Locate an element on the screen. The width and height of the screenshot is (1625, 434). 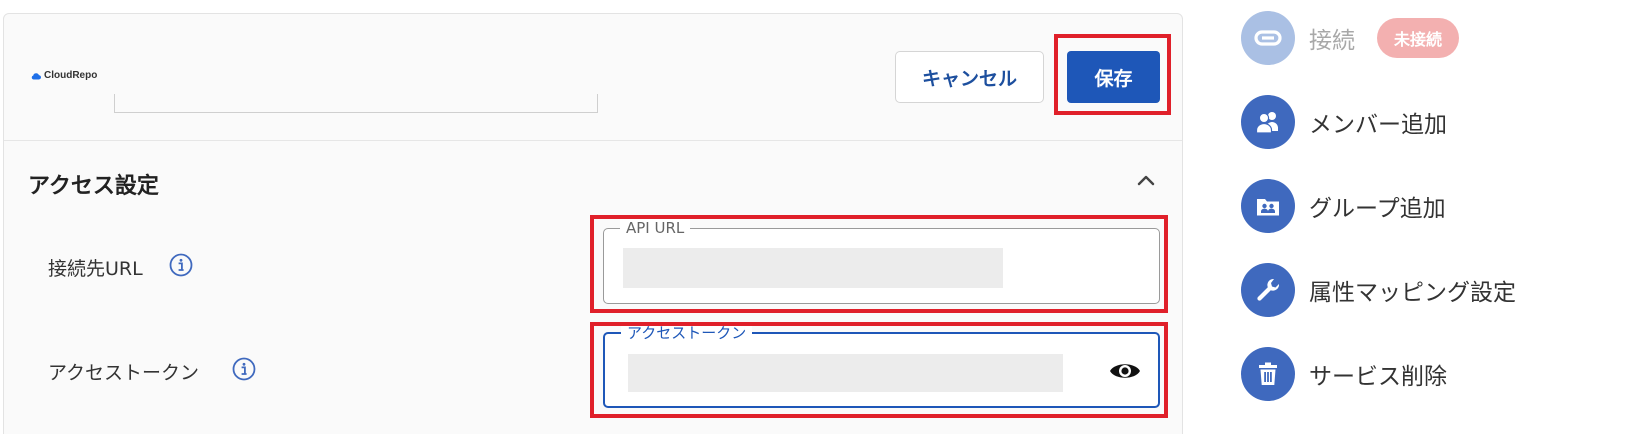
menu-label-add-group: グループ追加 is located at coordinates (1377, 209).